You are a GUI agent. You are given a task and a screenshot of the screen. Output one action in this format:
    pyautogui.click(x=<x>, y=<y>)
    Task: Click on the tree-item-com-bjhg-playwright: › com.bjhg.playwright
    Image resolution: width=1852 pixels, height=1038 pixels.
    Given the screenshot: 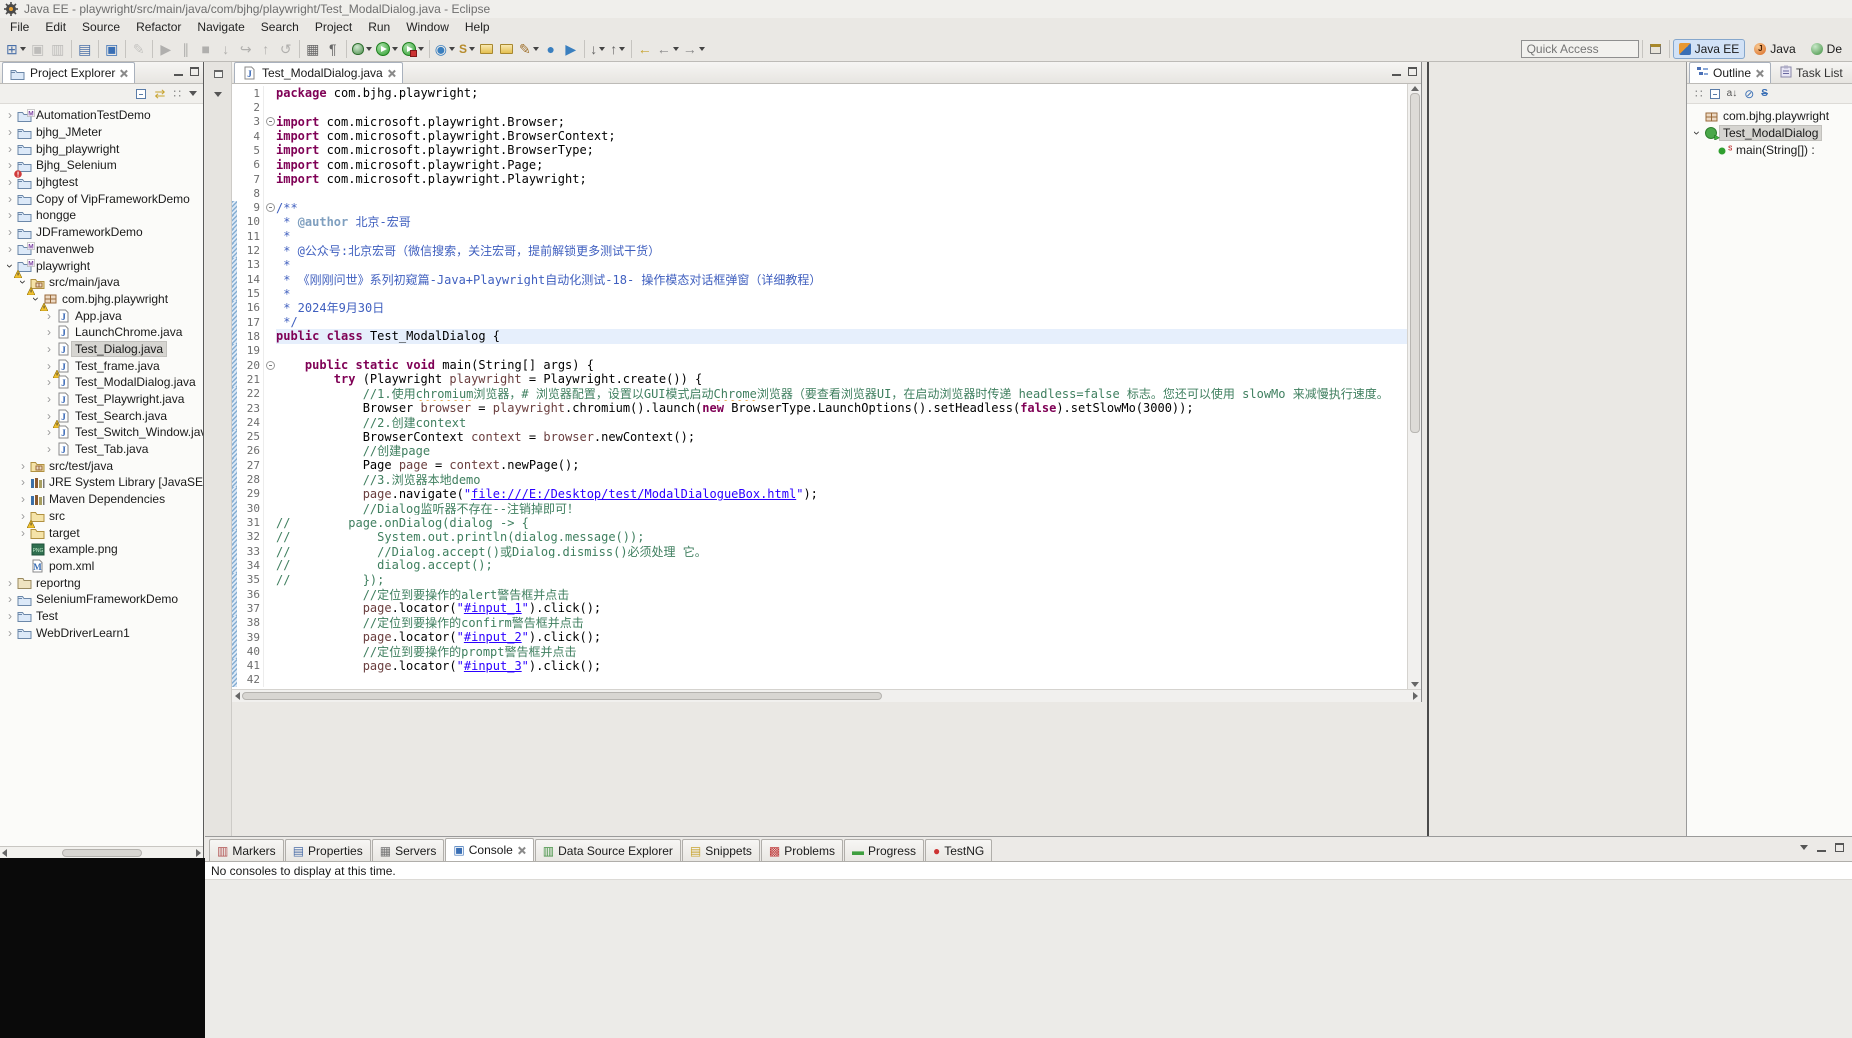 What is the action you would take?
    pyautogui.click(x=101, y=301)
    